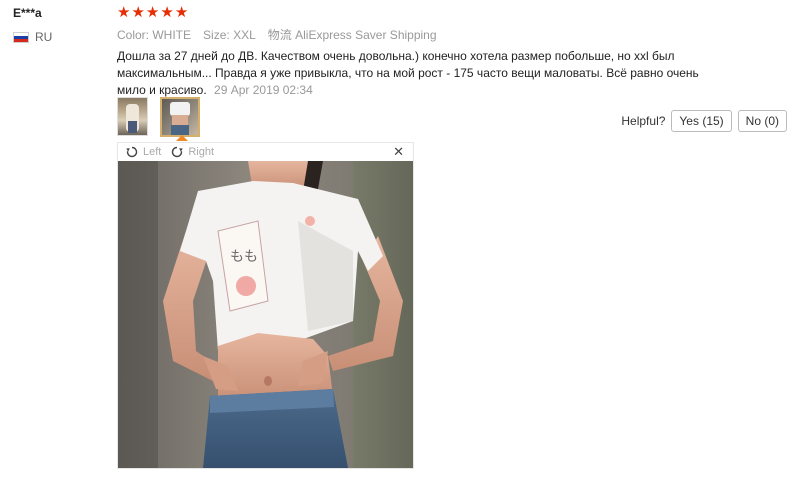  I want to click on reviewer-name: E***a, so click(27, 13).